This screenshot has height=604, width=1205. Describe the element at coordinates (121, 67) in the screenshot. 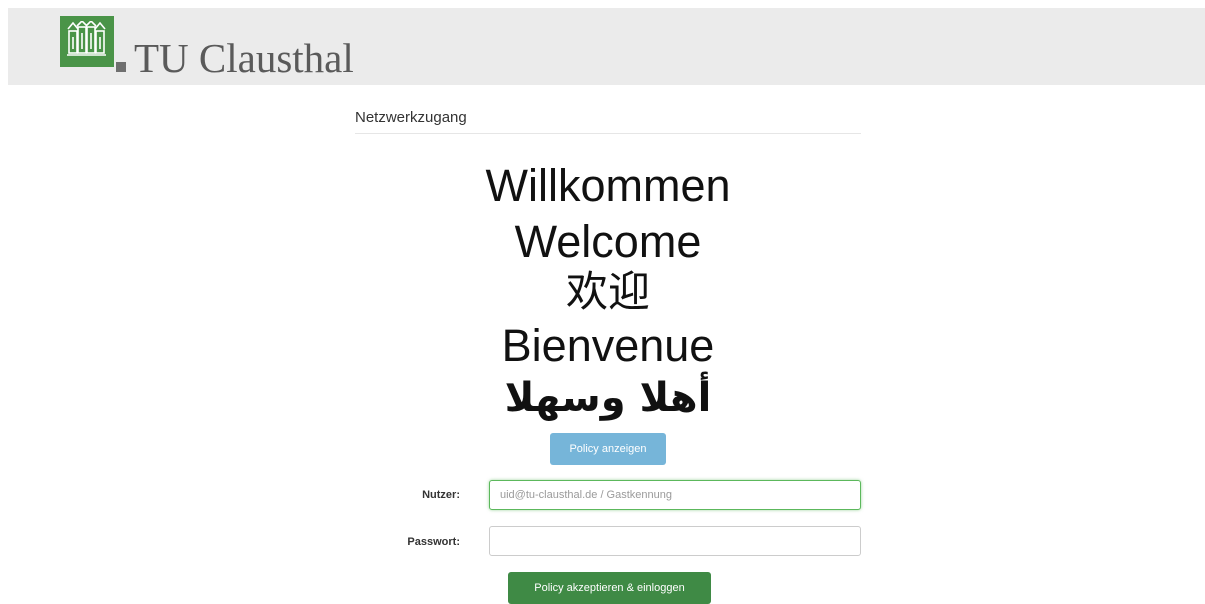

I see `logo-accent-square` at that location.